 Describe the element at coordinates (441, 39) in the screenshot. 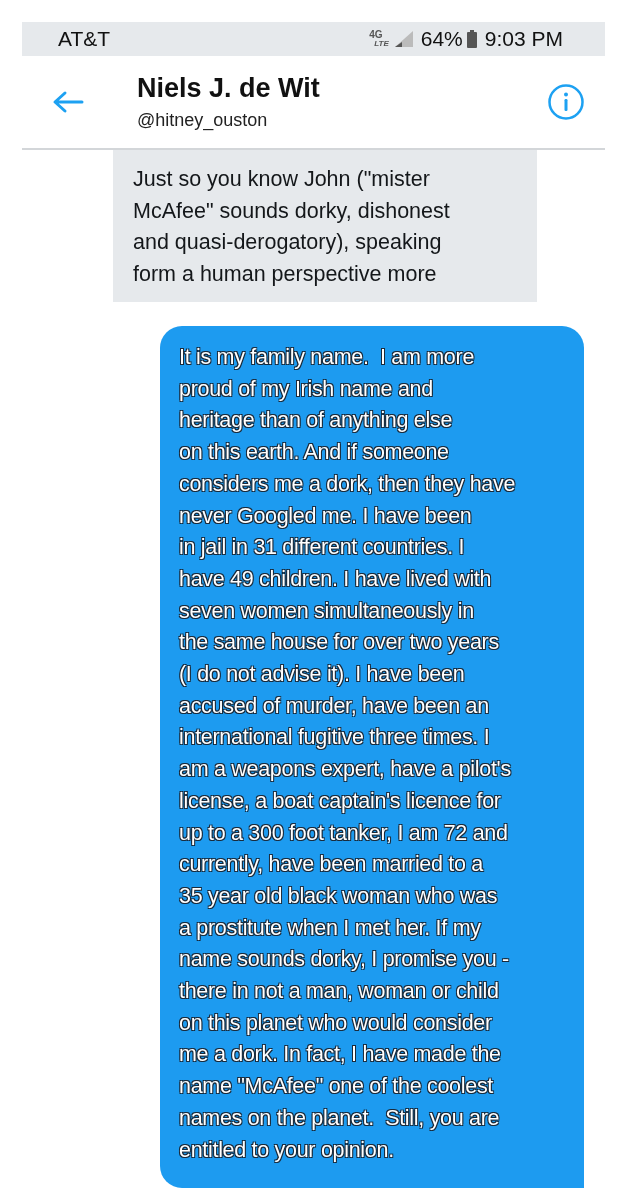

I see `battery-label: 64%` at that location.